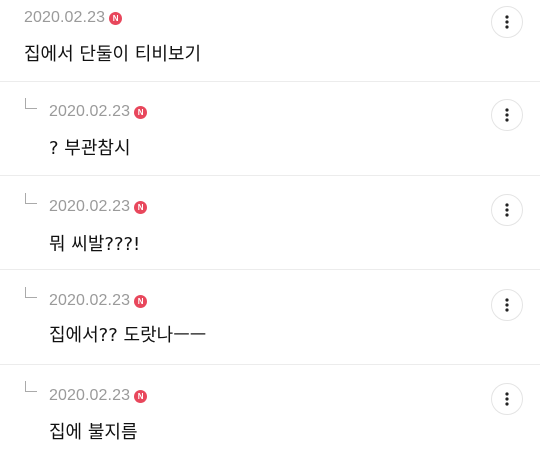 The image size is (540, 456). Describe the element at coordinates (93, 432) in the screenshot. I see `comment-text: 집에 불지름` at that location.